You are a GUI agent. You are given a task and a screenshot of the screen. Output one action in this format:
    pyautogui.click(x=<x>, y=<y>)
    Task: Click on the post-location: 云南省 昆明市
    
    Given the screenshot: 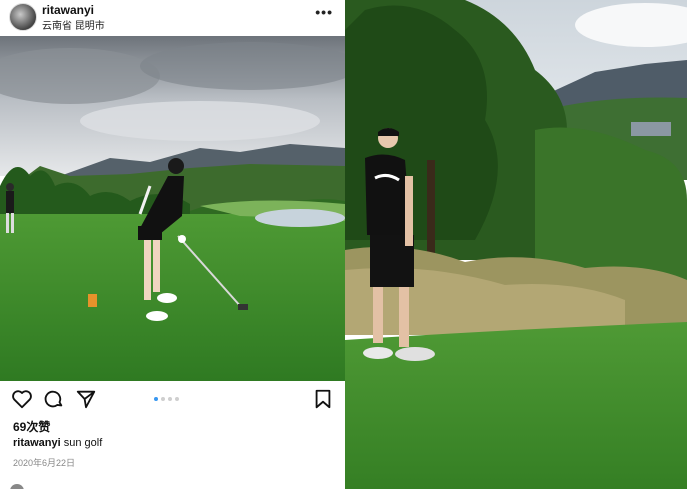 What is the action you would take?
    pyautogui.click(x=73, y=24)
    